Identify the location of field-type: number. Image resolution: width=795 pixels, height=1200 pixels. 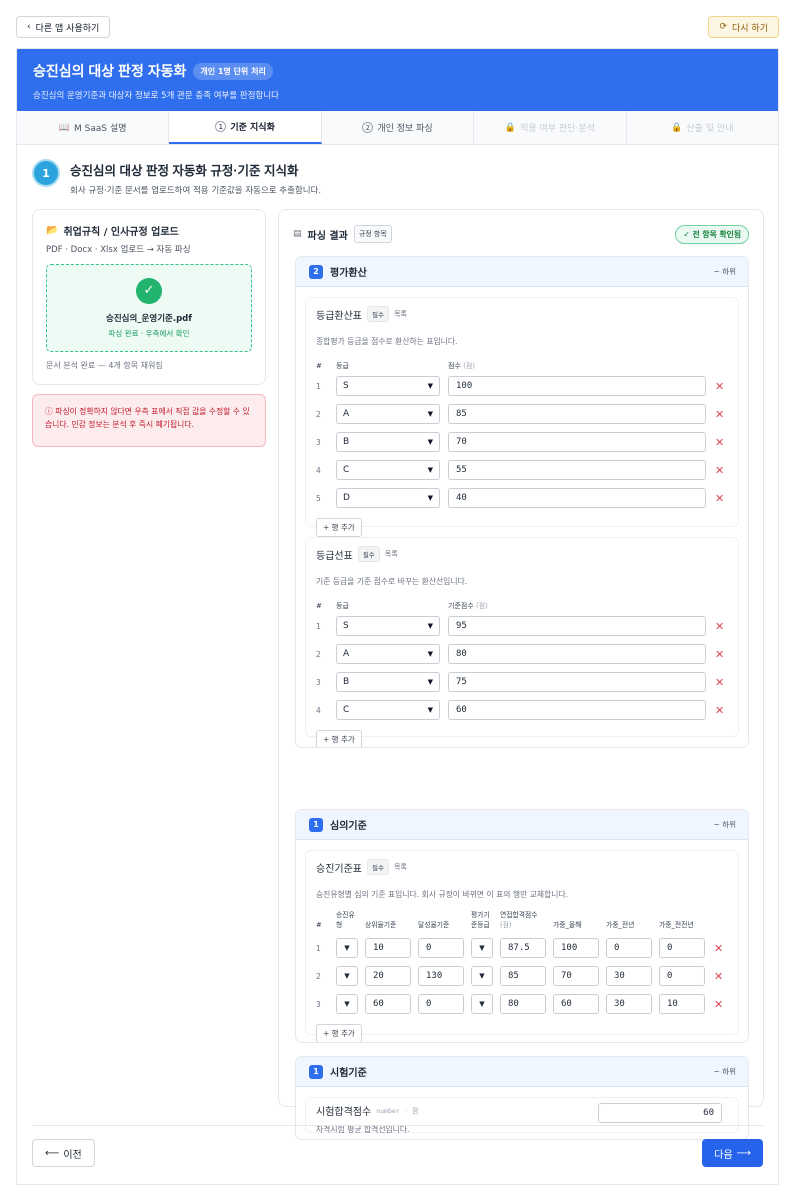
(388, 1110).